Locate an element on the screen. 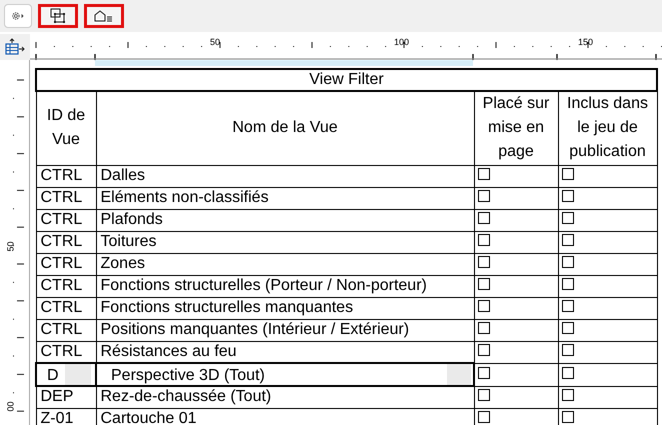 This screenshot has width=662, height=425. column-header: ID de Vue is located at coordinates (66, 128).